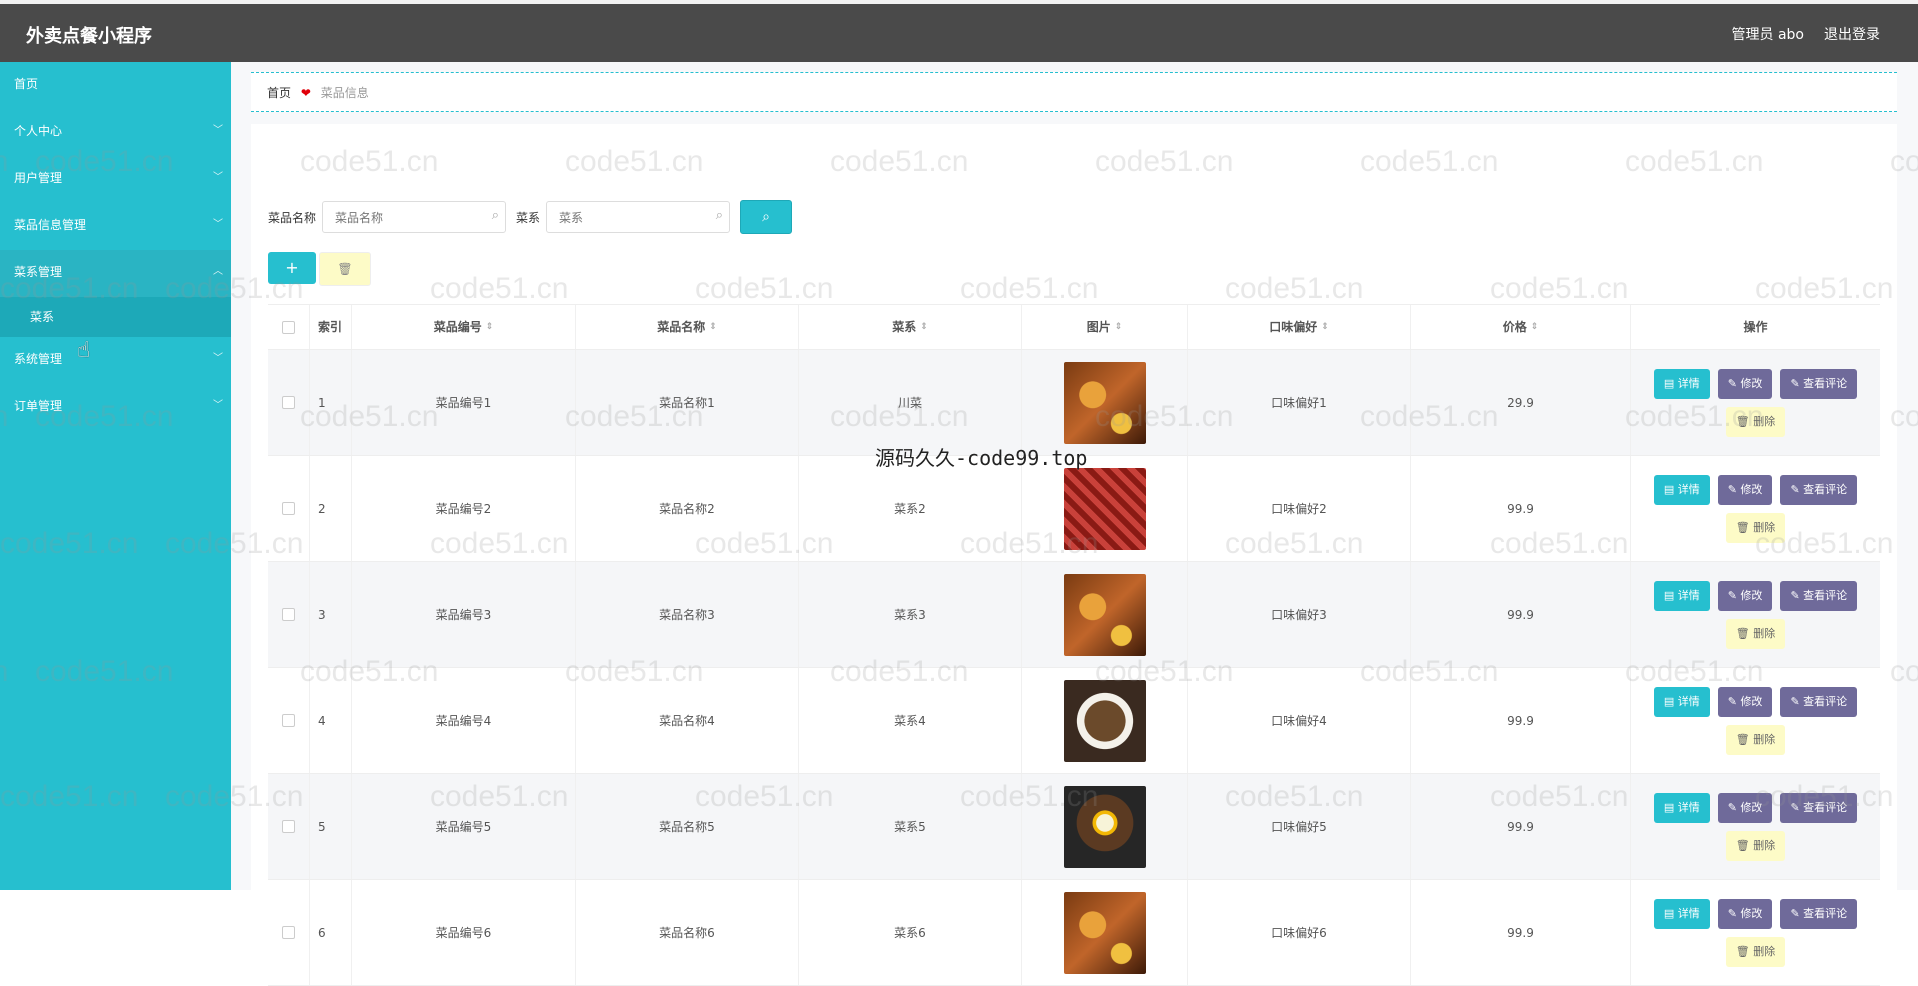  Describe the element at coordinates (331, 508) in the screenshot. I see `cell-index: 2` at that location.